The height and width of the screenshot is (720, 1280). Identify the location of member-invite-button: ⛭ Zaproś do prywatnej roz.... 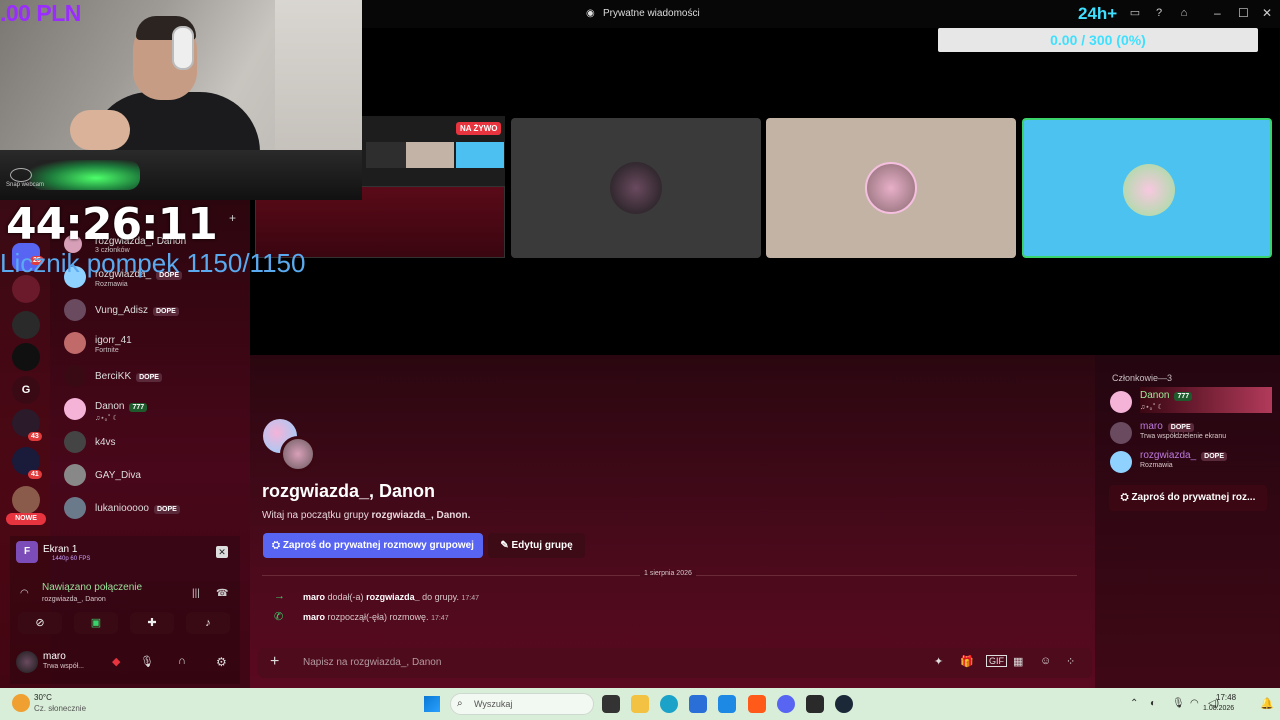
(1188, 498).